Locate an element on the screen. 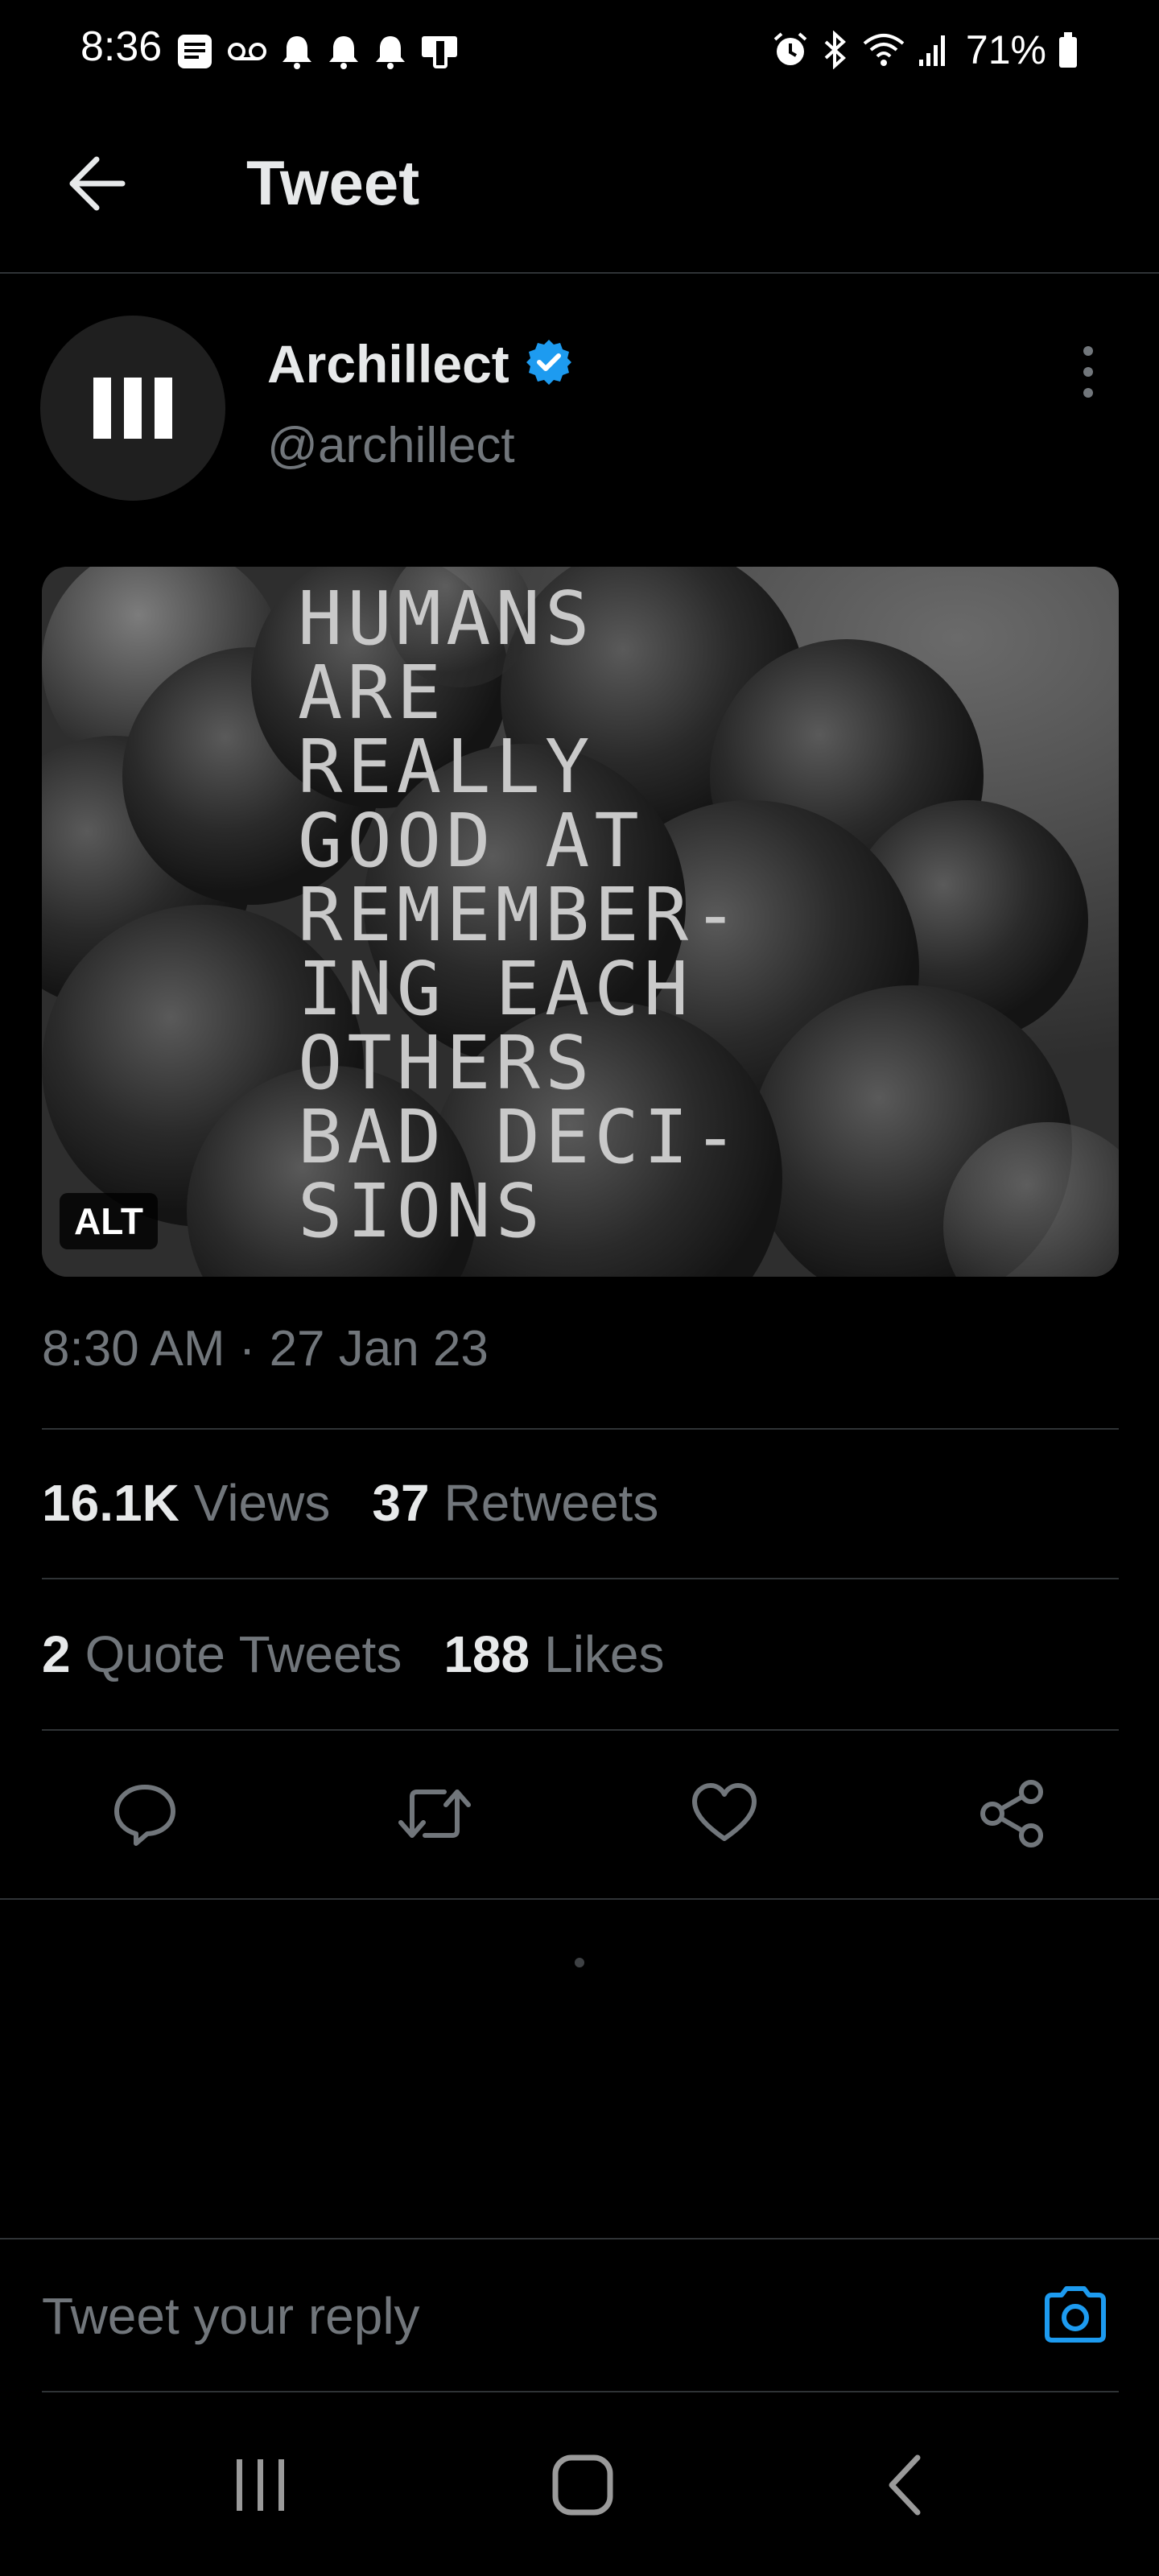  more-options-button is located at coordinates (1088, 372).